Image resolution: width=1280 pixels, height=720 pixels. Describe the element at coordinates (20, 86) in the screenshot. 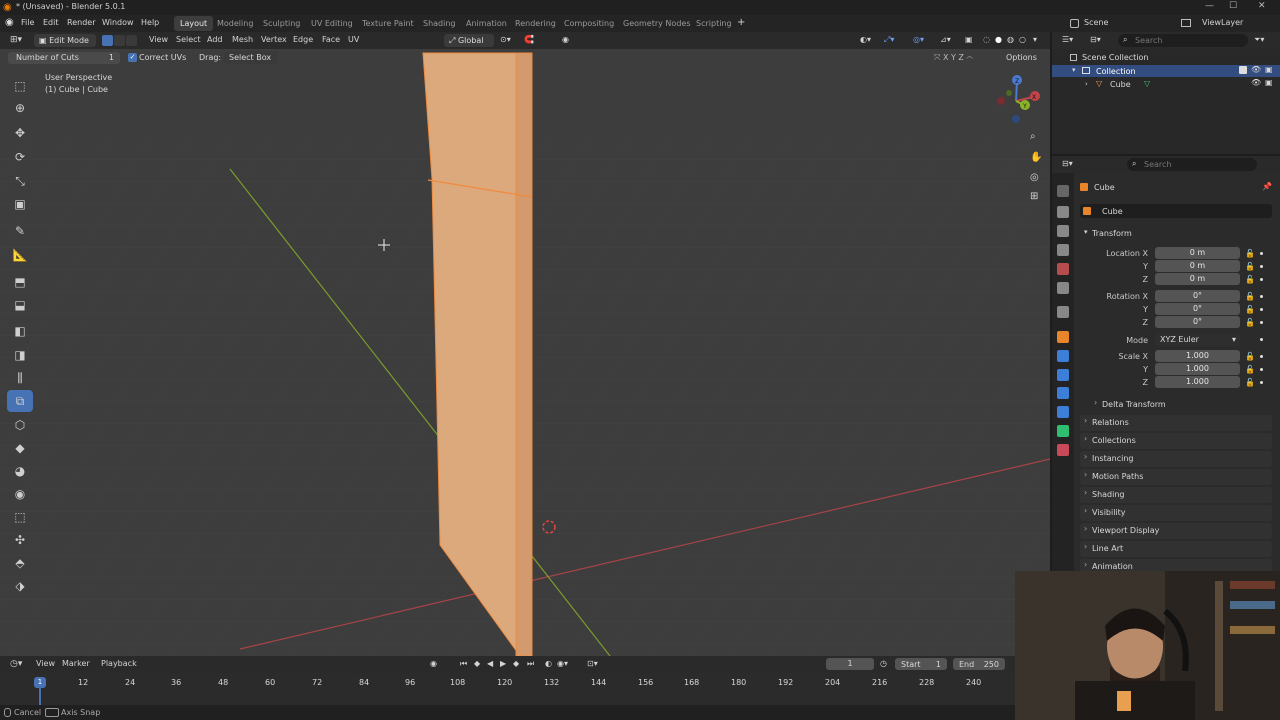

I see `select-box-icon: ⬚` at that location.